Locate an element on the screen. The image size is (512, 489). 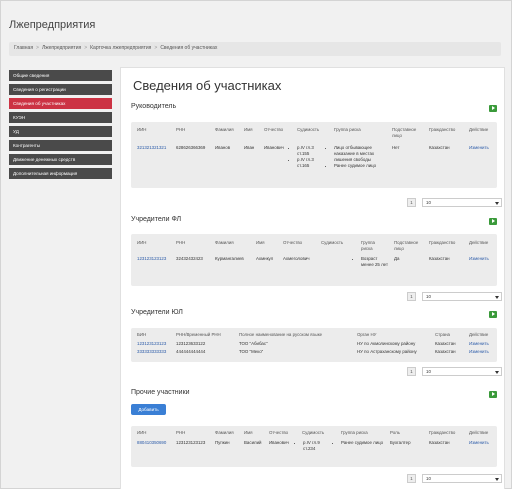
tax-office-cell: НУ по Астраханскому району is located at coordinates (387, 351).